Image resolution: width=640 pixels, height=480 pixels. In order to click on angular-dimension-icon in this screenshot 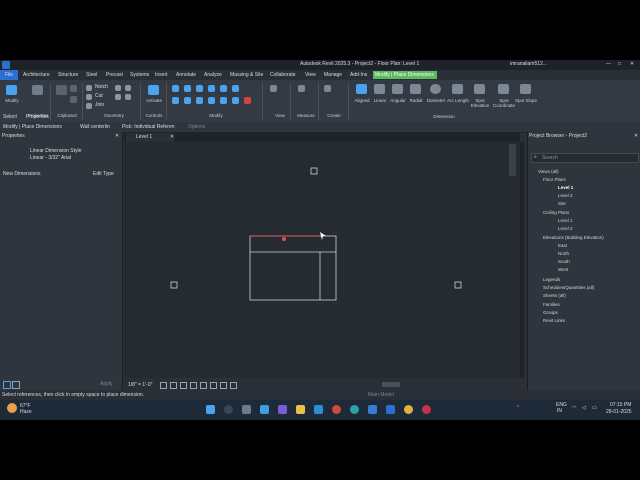, I will do `click(397, 89)`.